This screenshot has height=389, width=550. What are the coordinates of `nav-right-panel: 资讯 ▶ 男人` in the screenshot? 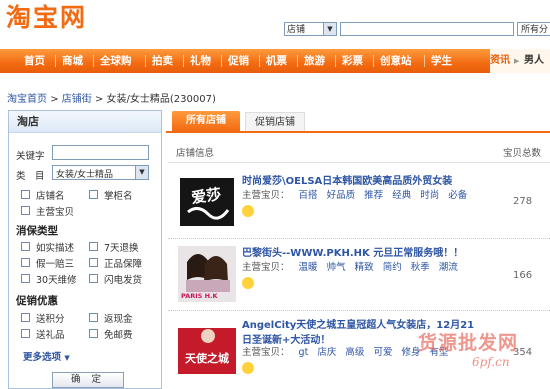 It's located at (520, 61).